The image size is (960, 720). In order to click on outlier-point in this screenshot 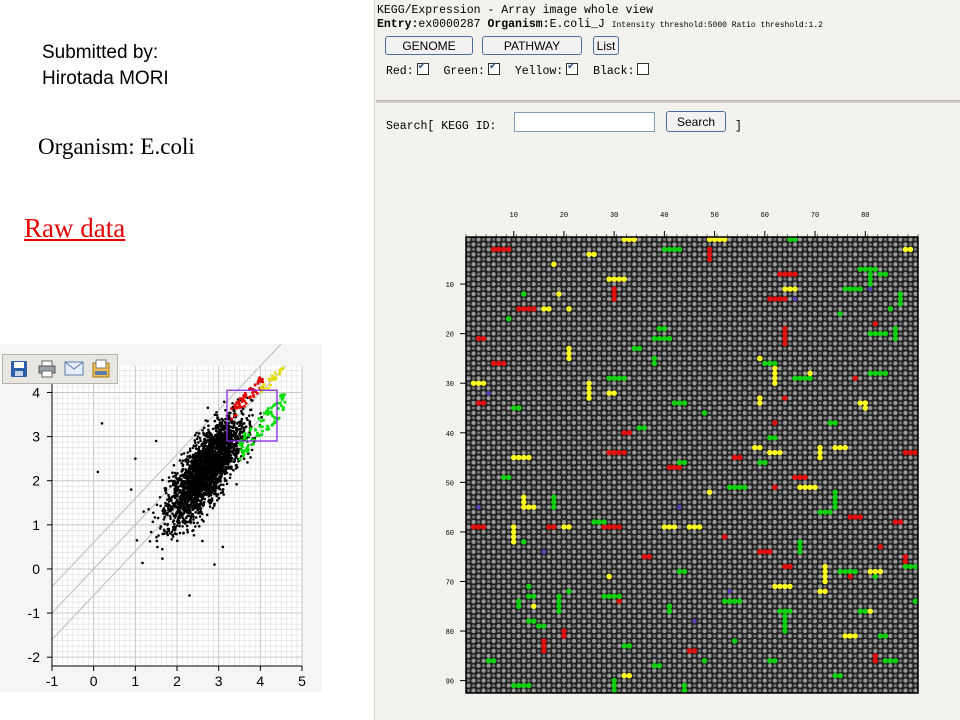, I will do `click(135, 458)`.